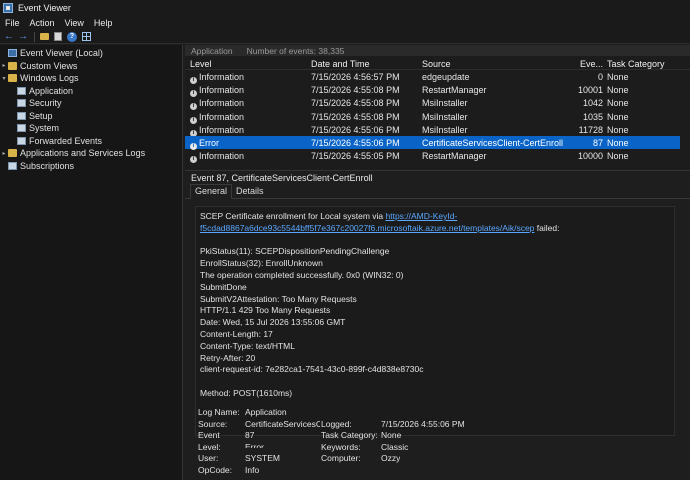 This screenshot has height=480, width=690. What do you see at coordinates (91, 53) in the screenshot?
I see `tree-item-root: Event Viewer (Local)` at bounding box center [91, 53].